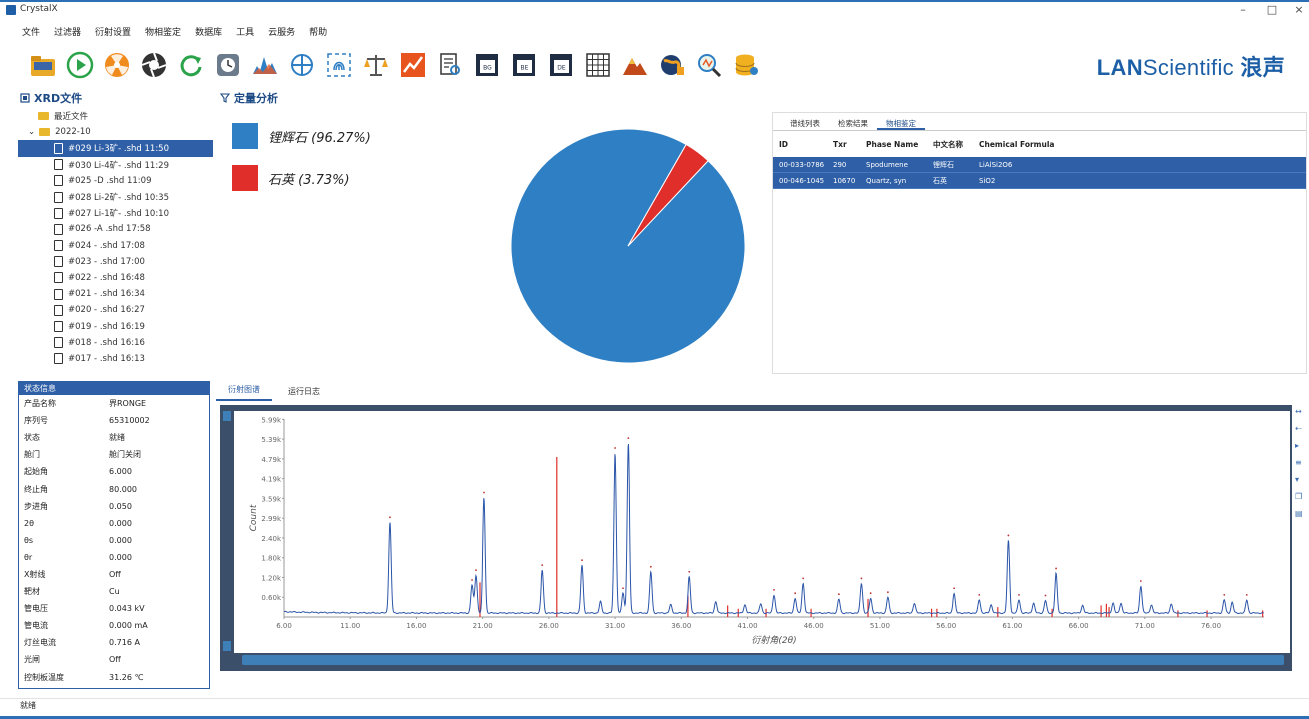 The width and height of the screenshot is (1309, 719). I want to click on menu-tools: 工具, so click(245, 31).